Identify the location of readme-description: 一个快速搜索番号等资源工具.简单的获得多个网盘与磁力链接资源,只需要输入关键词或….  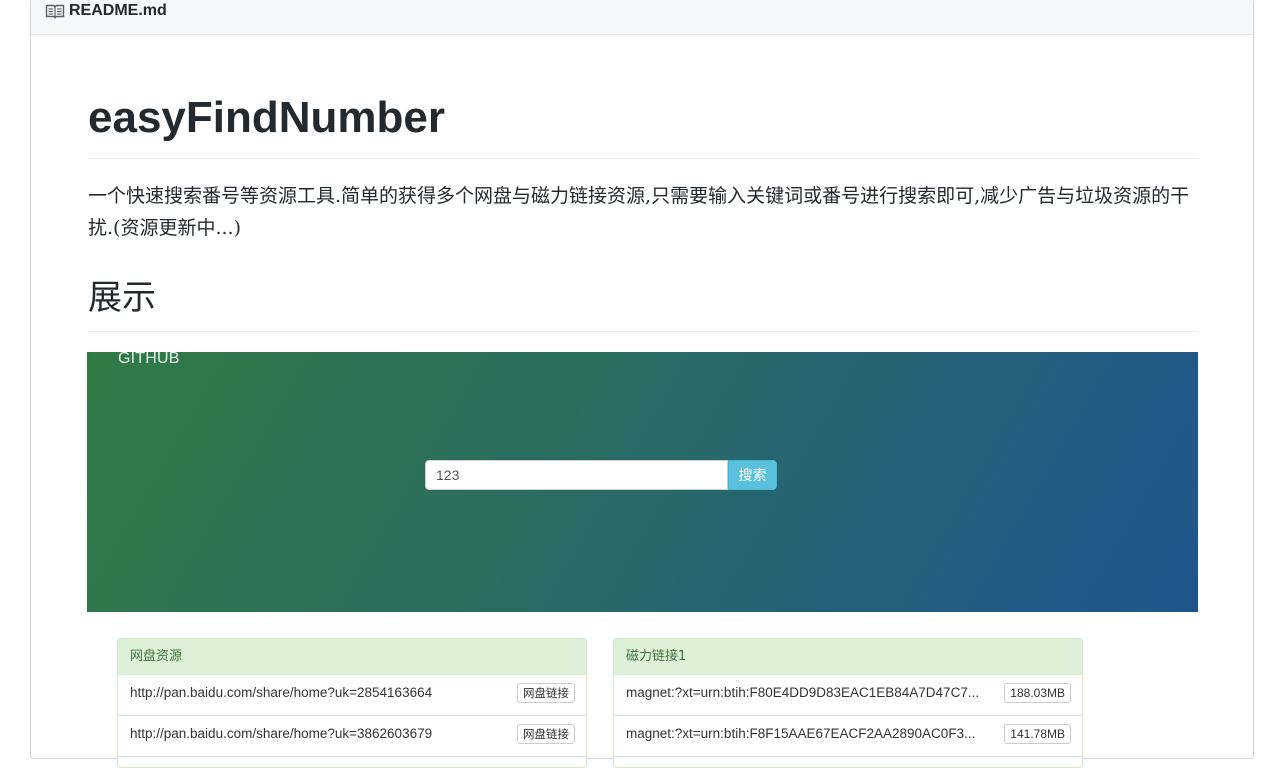
(639, 212).